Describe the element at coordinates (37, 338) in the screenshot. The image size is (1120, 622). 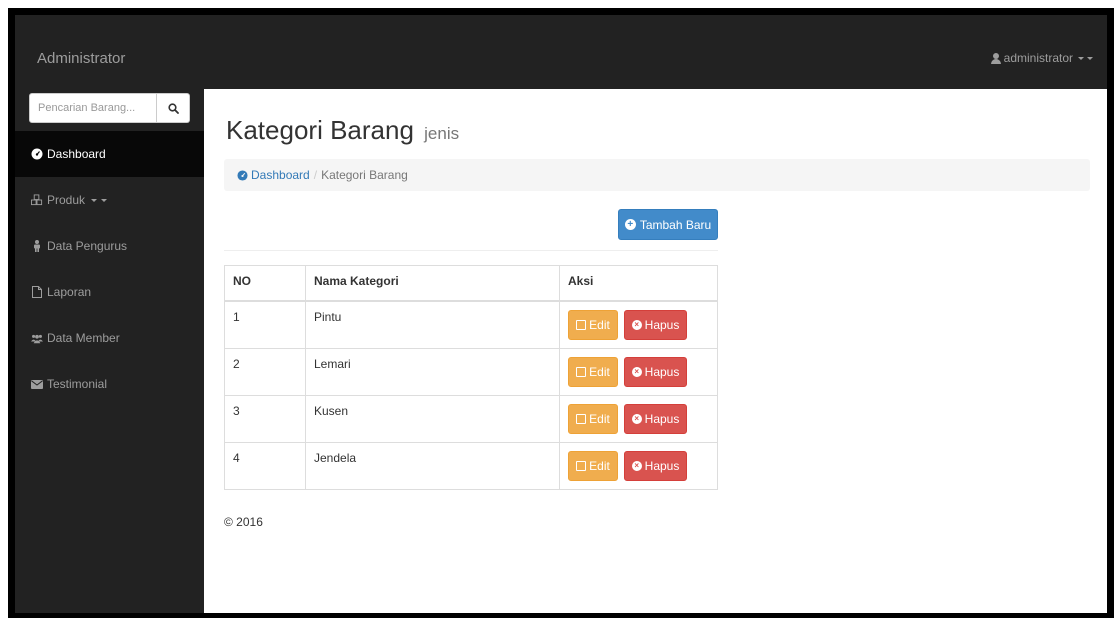
I see `users-icon` at that location.